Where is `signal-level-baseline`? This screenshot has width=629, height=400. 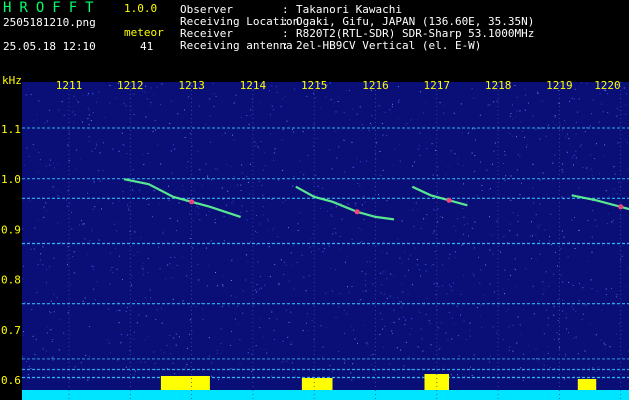 signal-level-baseline is located at coordinates (325, 395).